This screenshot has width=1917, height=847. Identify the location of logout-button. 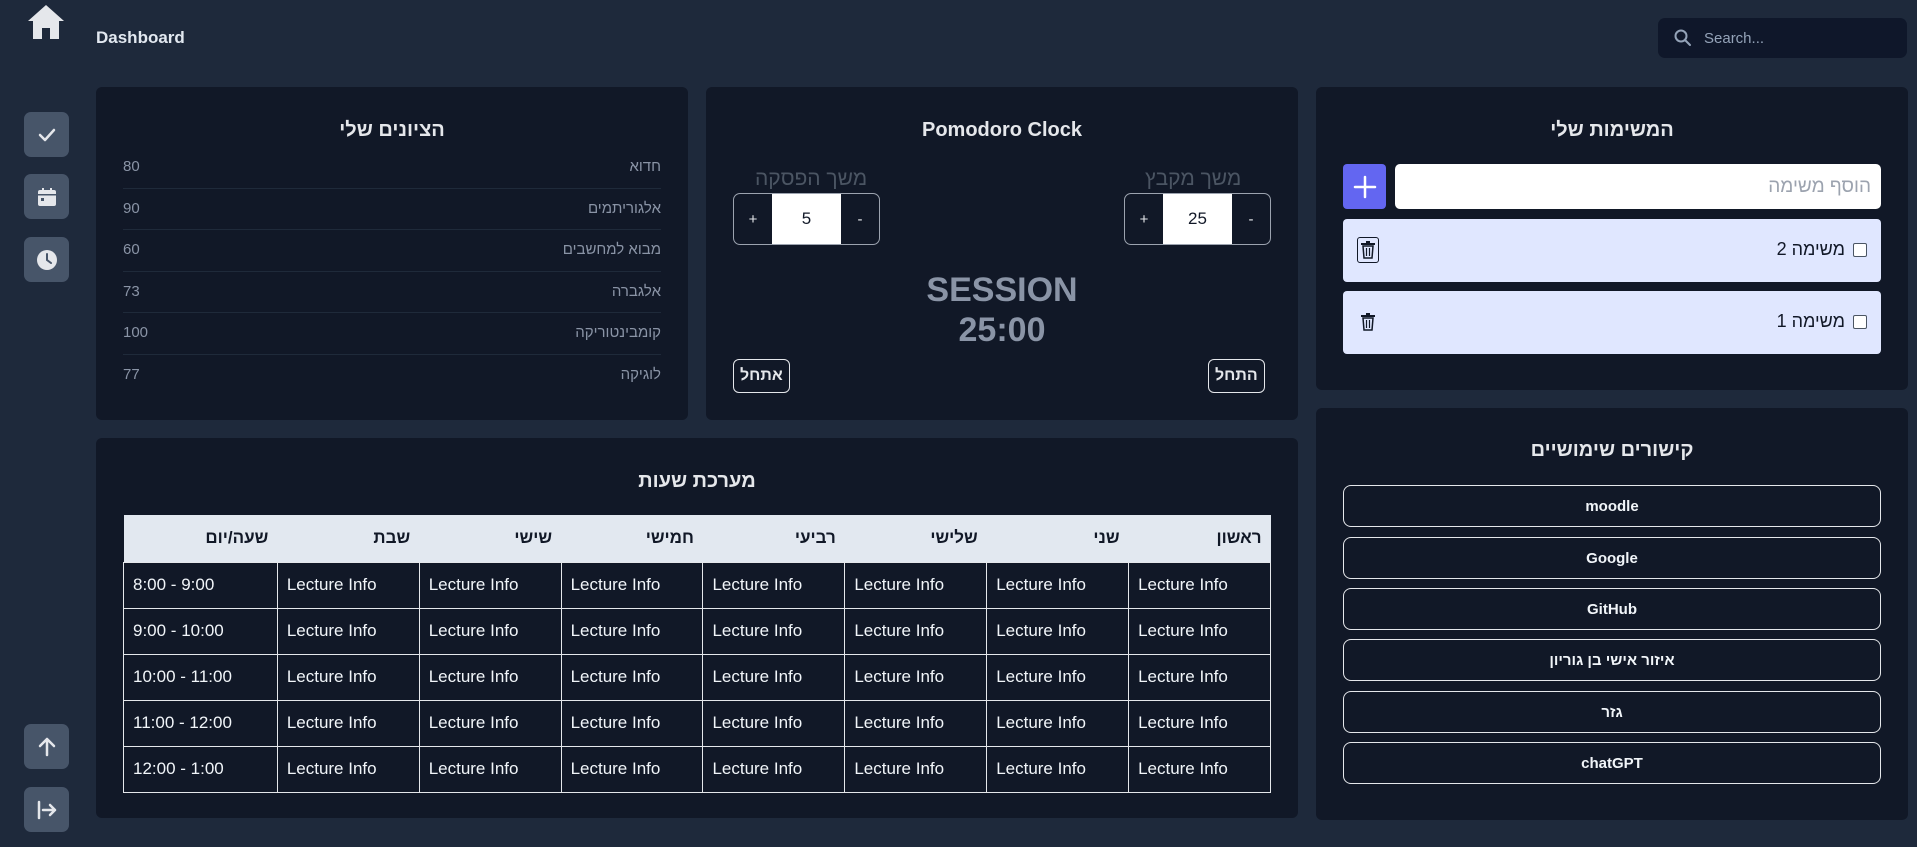
(46, 809).